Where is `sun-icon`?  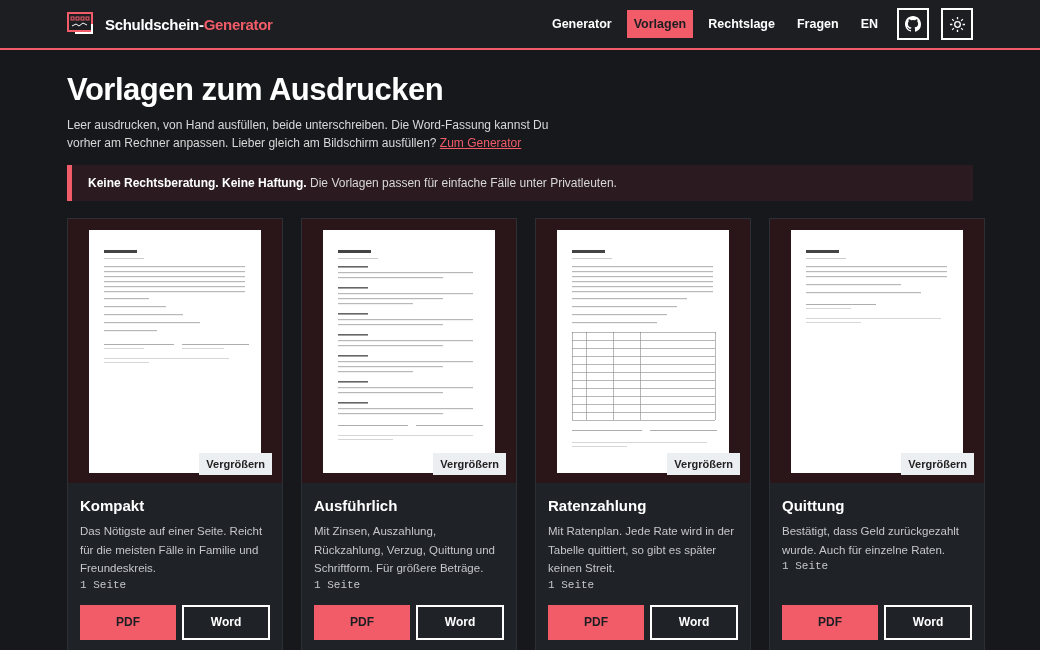 sun-icon is located at coordinates (957, 24).